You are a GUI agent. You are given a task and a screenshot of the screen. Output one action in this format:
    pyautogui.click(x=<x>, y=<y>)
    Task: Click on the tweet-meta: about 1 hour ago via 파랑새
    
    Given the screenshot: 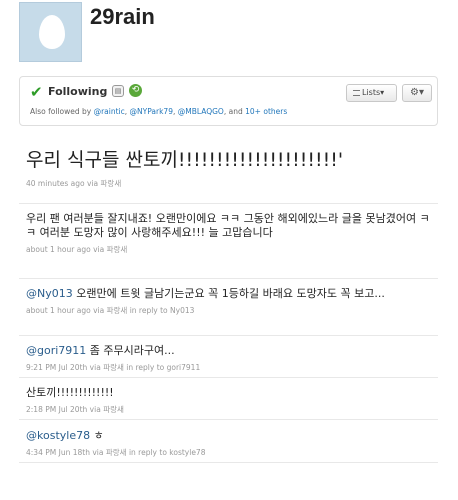 What is the action you would take?
    pyautogui.click(x=231, y=249)
    